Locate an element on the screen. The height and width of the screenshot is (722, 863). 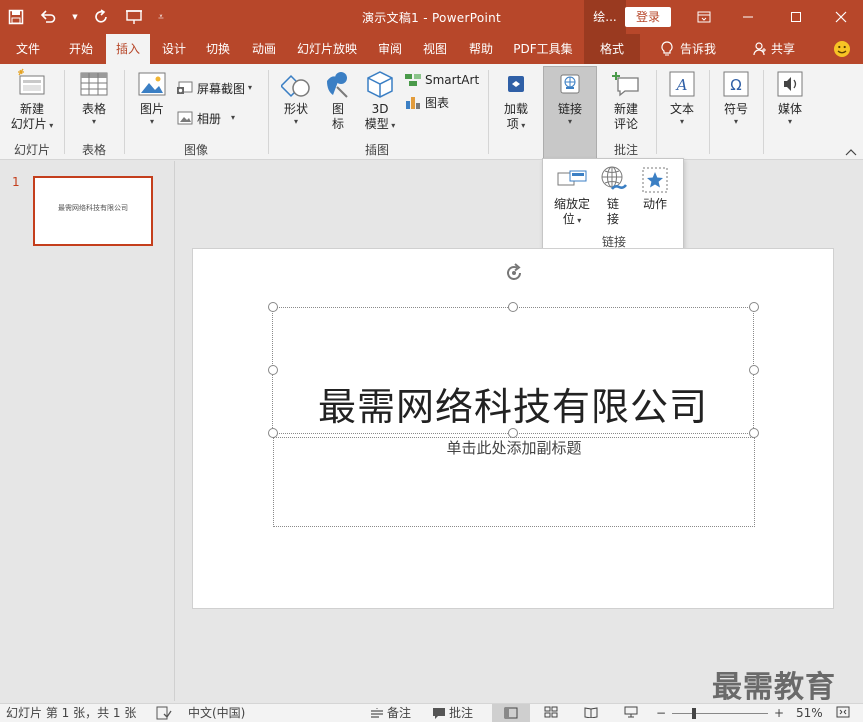
rotate-handle is located at coordinates (514, 273).